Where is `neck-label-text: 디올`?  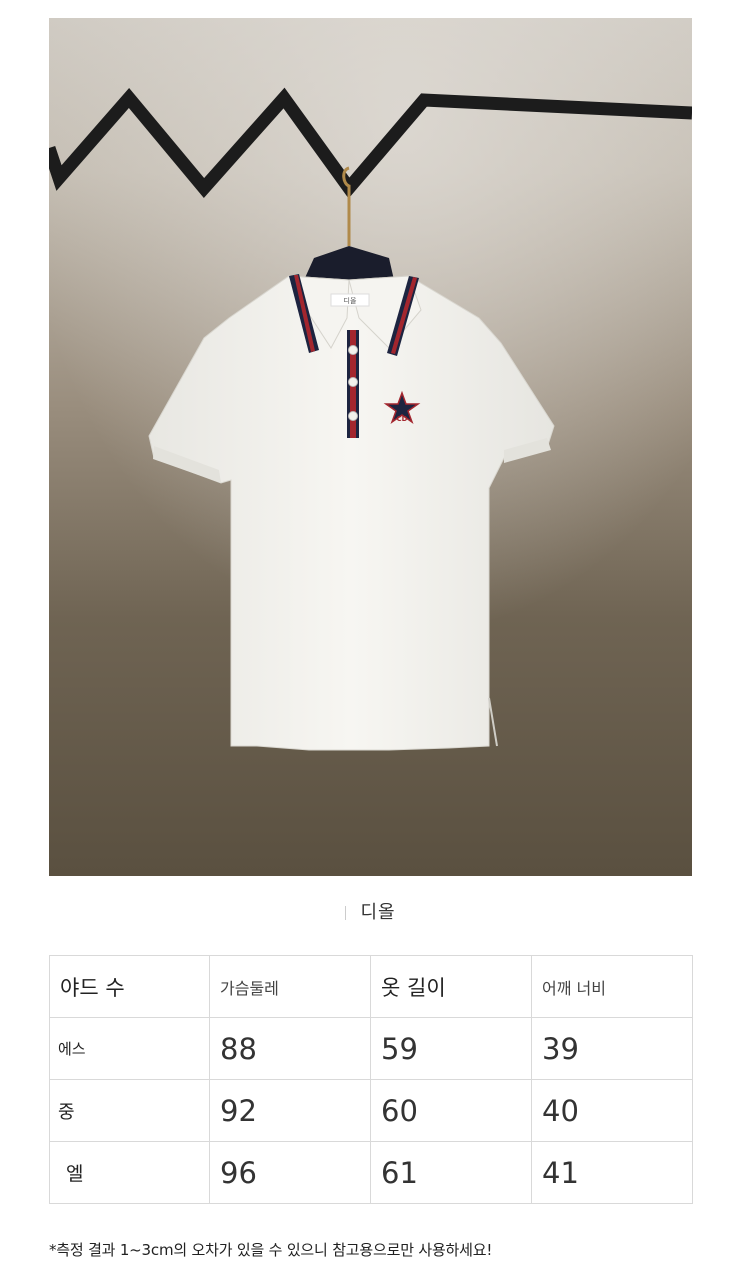
neck-label-text: 디올 is located at coordinates (350, 300).